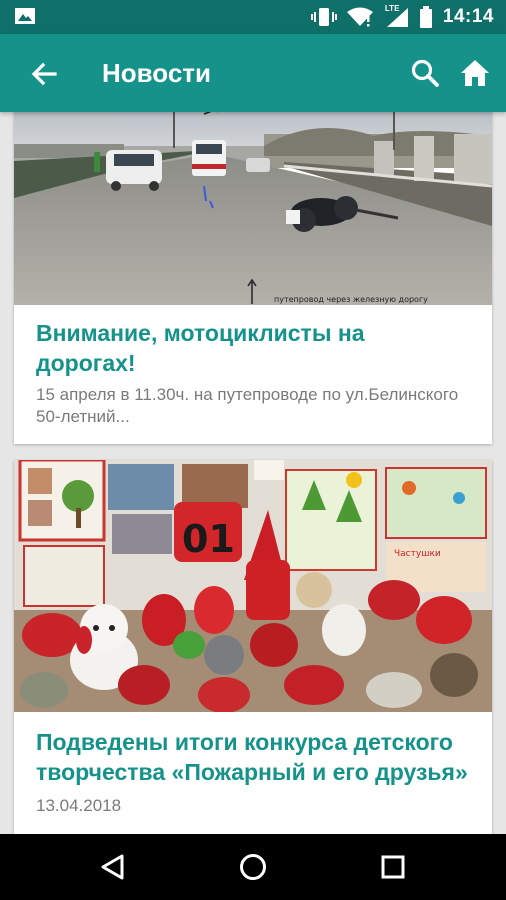  Describe the element at coordinates (359, 17) in the screenshot. I see `wifi-icon` at that location.